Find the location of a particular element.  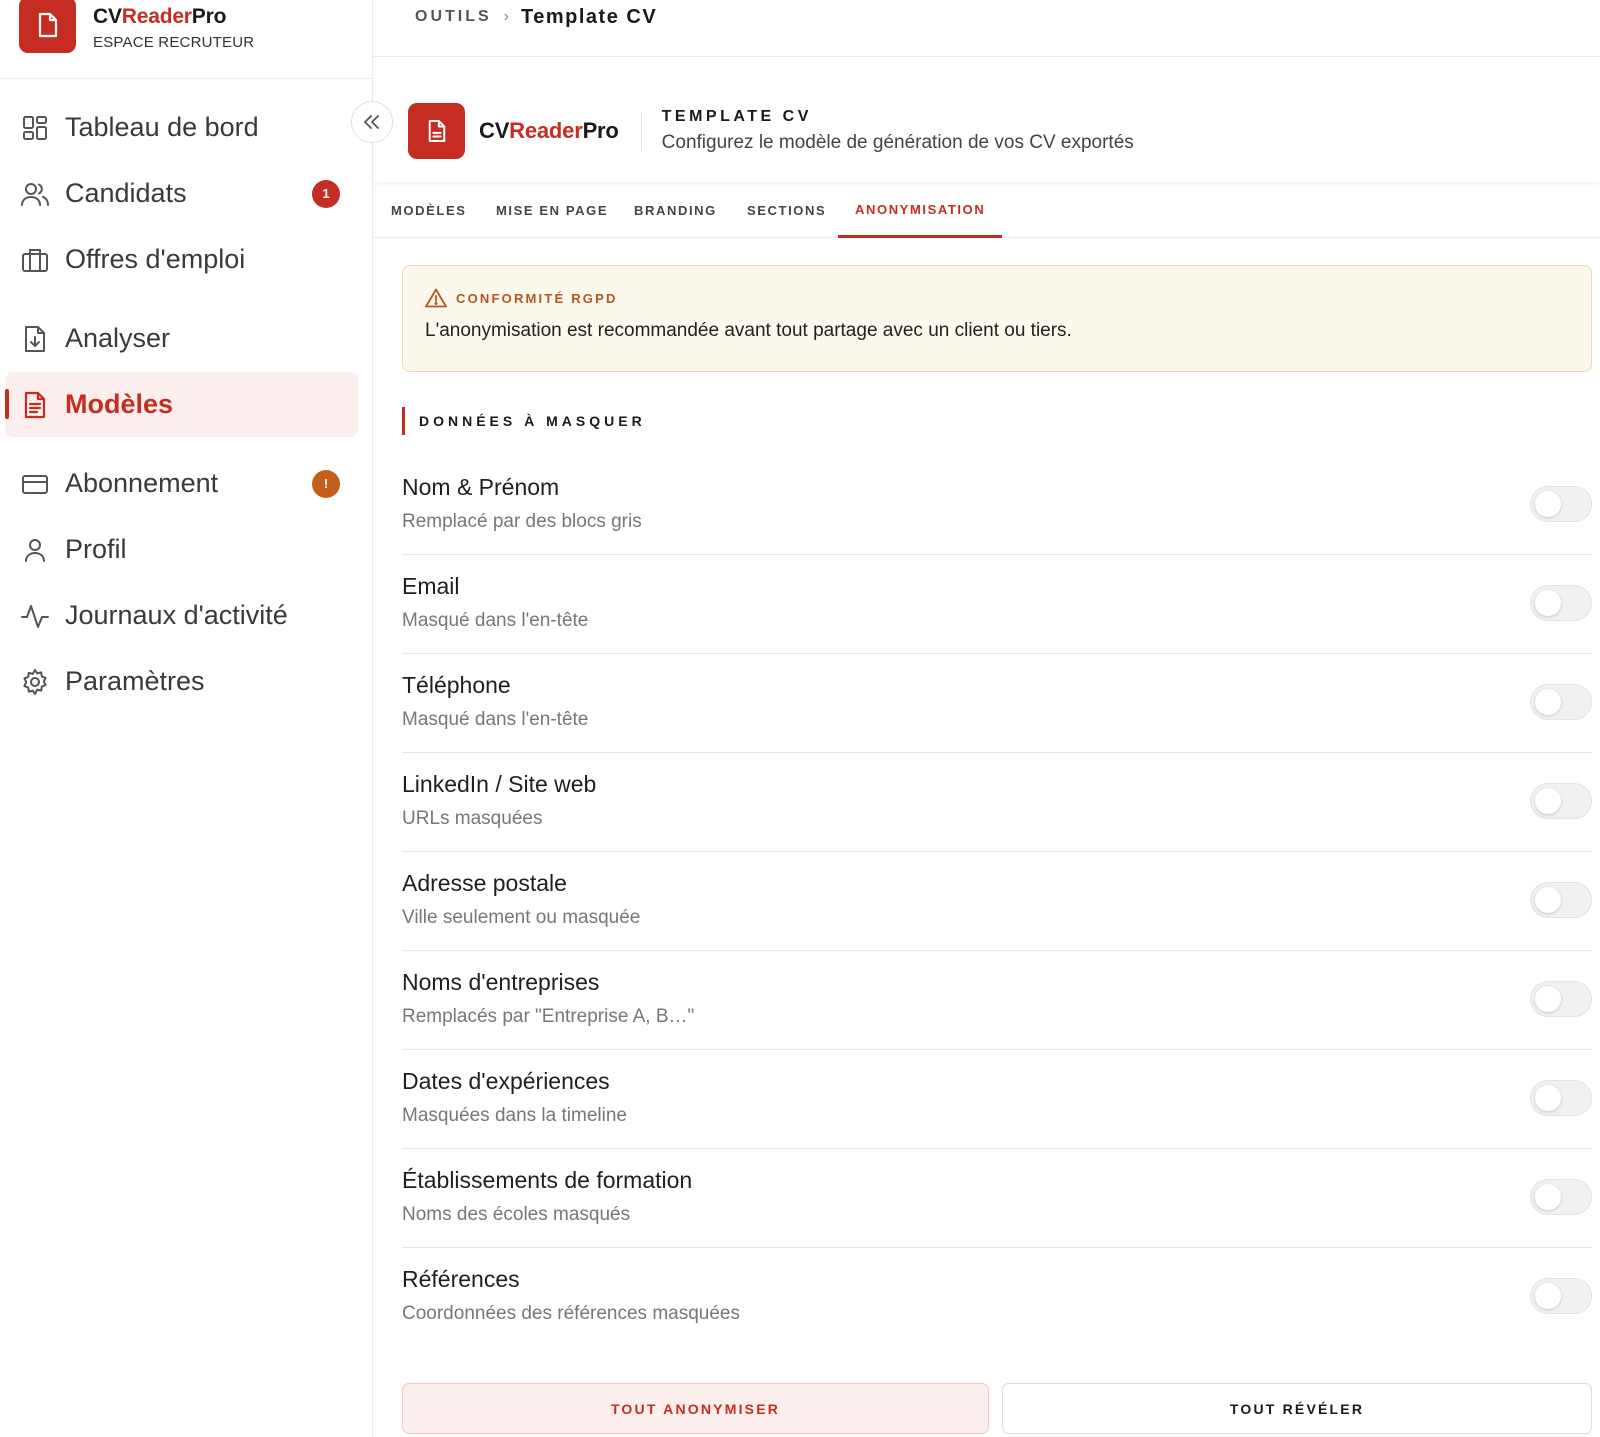

field-title: Noms d'entreprises is located at coordinates (501, 982).